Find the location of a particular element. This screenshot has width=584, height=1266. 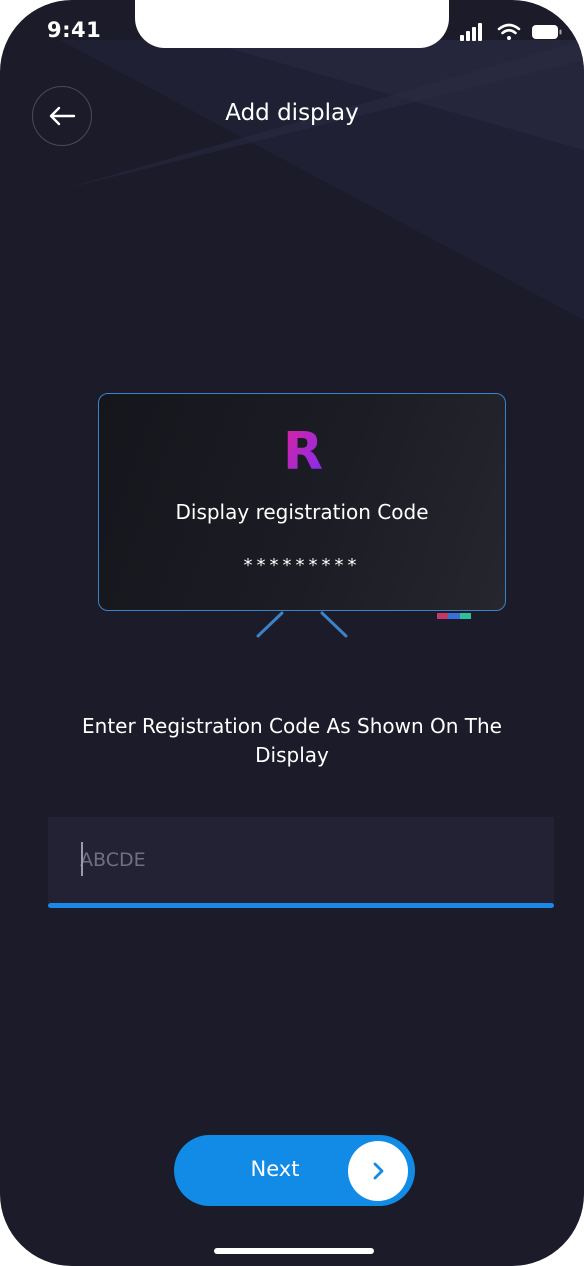

next-arrow-circle is located at coordinates (378, 1171).